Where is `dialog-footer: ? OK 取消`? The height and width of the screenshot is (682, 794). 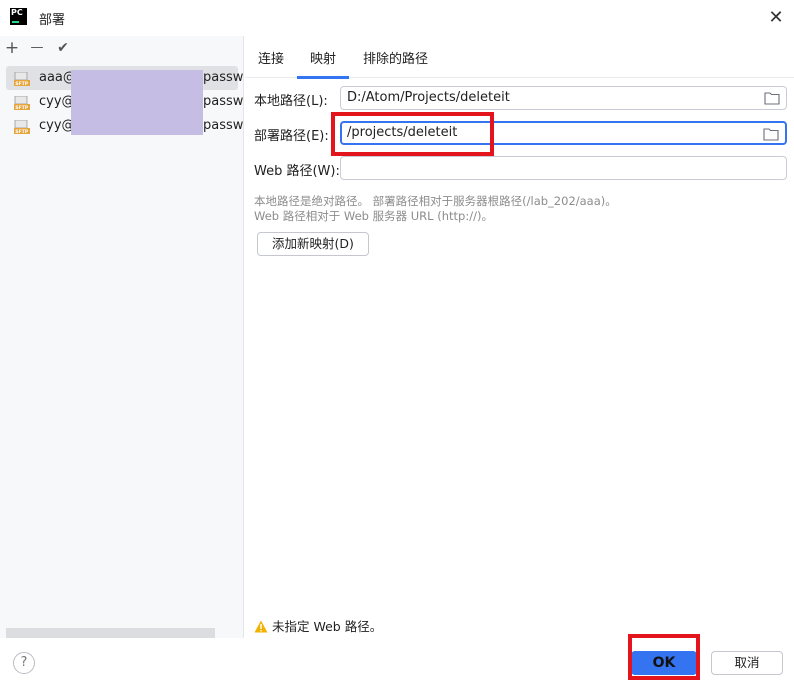 dialog-footer: ? OK 取消 is located at coordinates (397, 660).